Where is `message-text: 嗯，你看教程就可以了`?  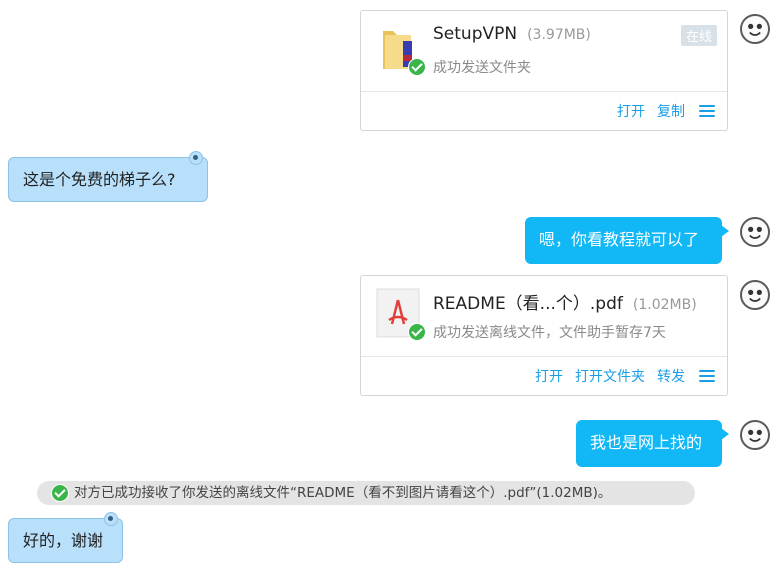
message-text: 嗯，你看教程就可以了 is located at coordinates (619, 239).